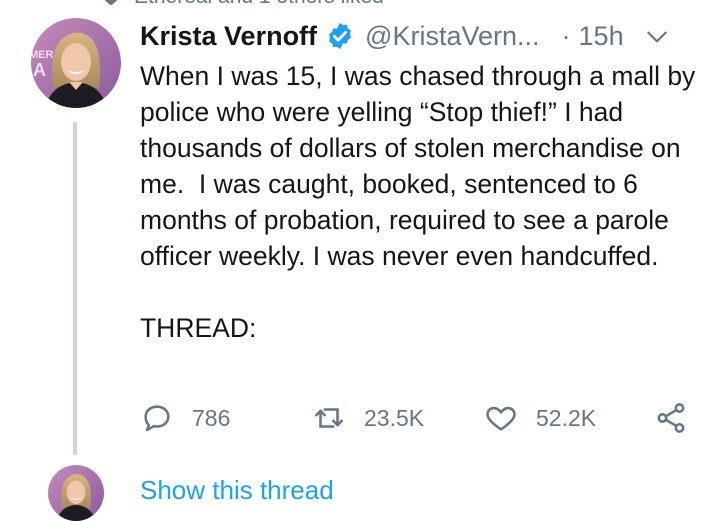 The width and height of the screenshot is (720, 521). Describe the element at coordinates (75, 288) in the screenshot. I see `thread-connector-line` at that location.